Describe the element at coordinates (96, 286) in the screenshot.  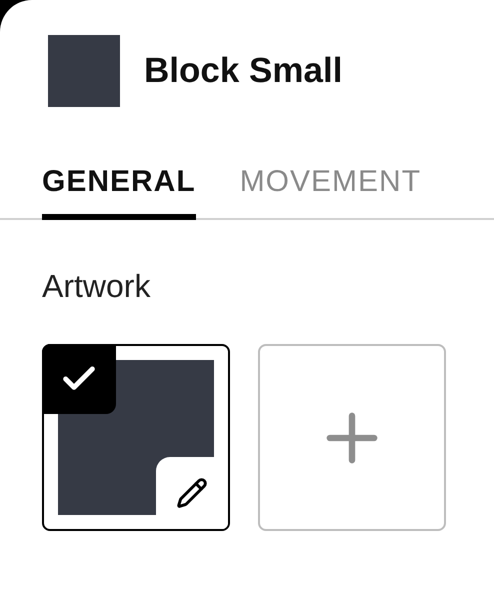
I see `section-label: Artwork` at that location.